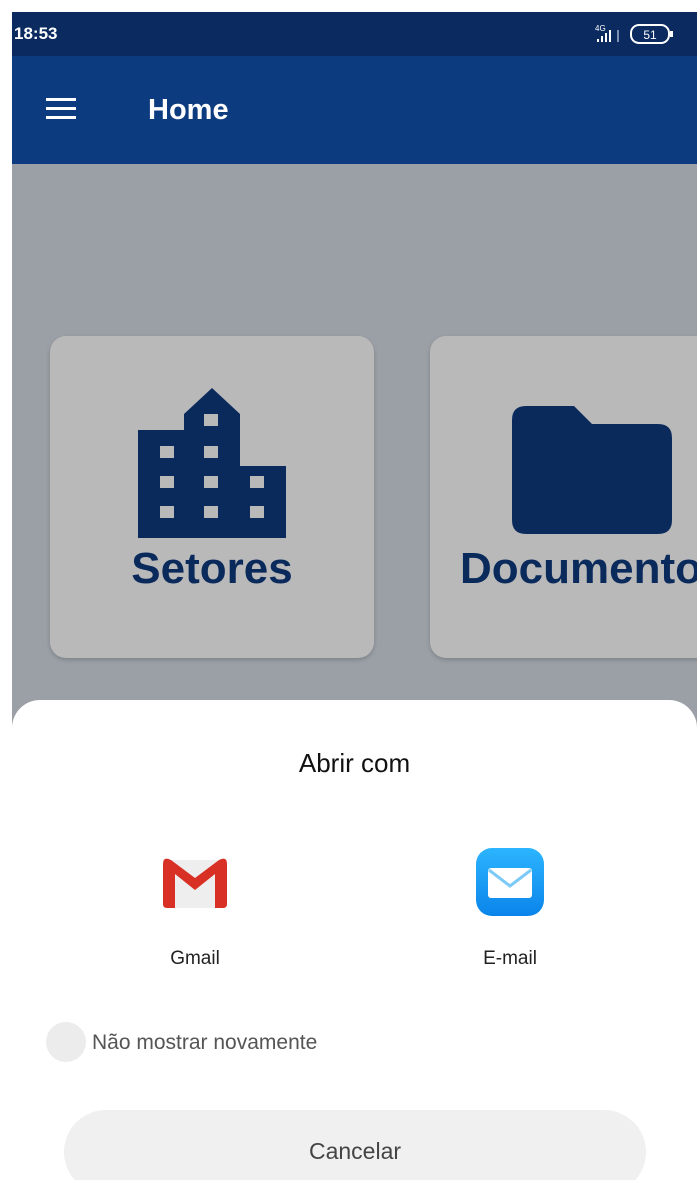  Describe the element at coordinates (354, 34) in the screenshot. I see `status-bar: 18:53 4G 51` at that location.